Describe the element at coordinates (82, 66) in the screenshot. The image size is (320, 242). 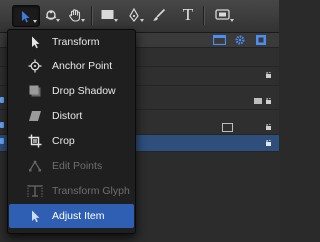
I see `menu-item-label: Anchor Point` at that location.